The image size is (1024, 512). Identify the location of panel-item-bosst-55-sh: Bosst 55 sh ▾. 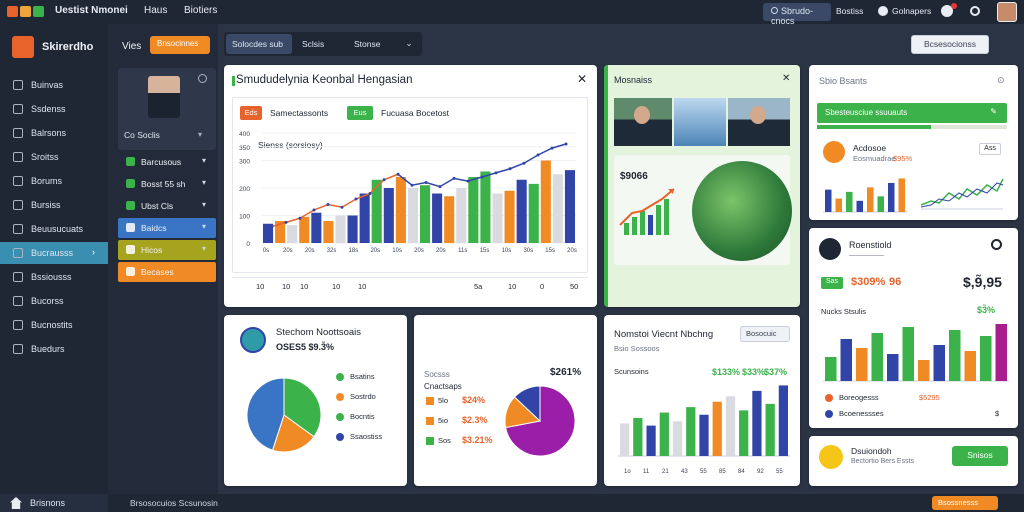
(167, 184).